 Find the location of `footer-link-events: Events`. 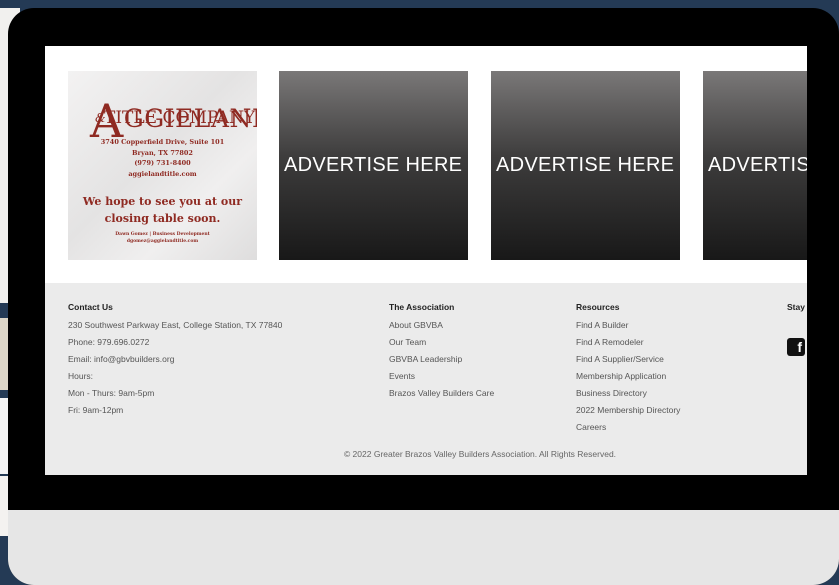

footer-link-events: Events is located at coordinates (441, 376).